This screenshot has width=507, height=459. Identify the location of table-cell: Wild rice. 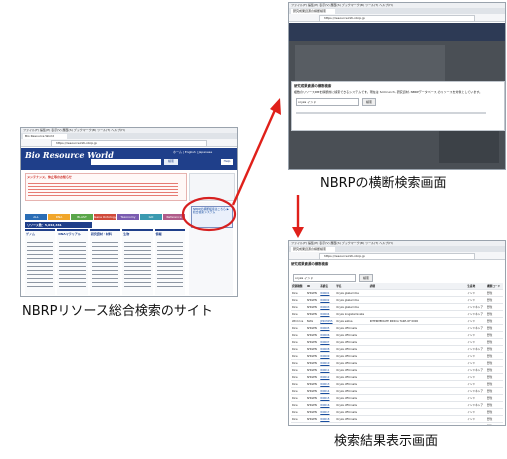
(298, 321).